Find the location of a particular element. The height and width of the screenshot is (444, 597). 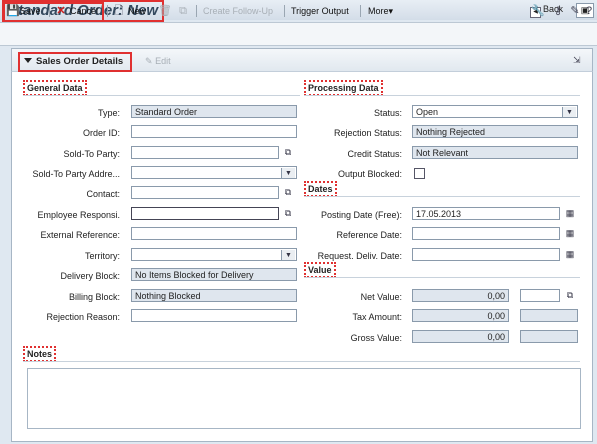

more-label: More is located at coordinates (378, 11).